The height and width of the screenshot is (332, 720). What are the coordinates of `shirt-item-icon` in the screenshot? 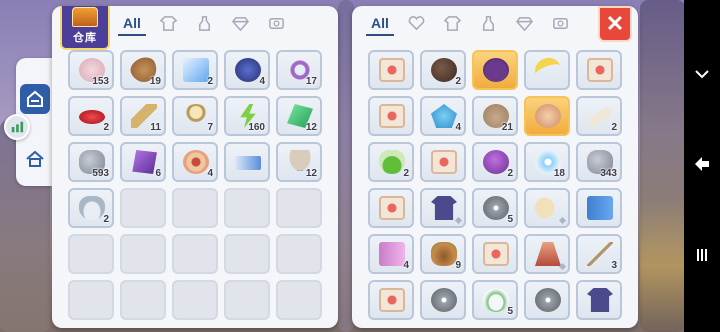 It's located at (600, 300).